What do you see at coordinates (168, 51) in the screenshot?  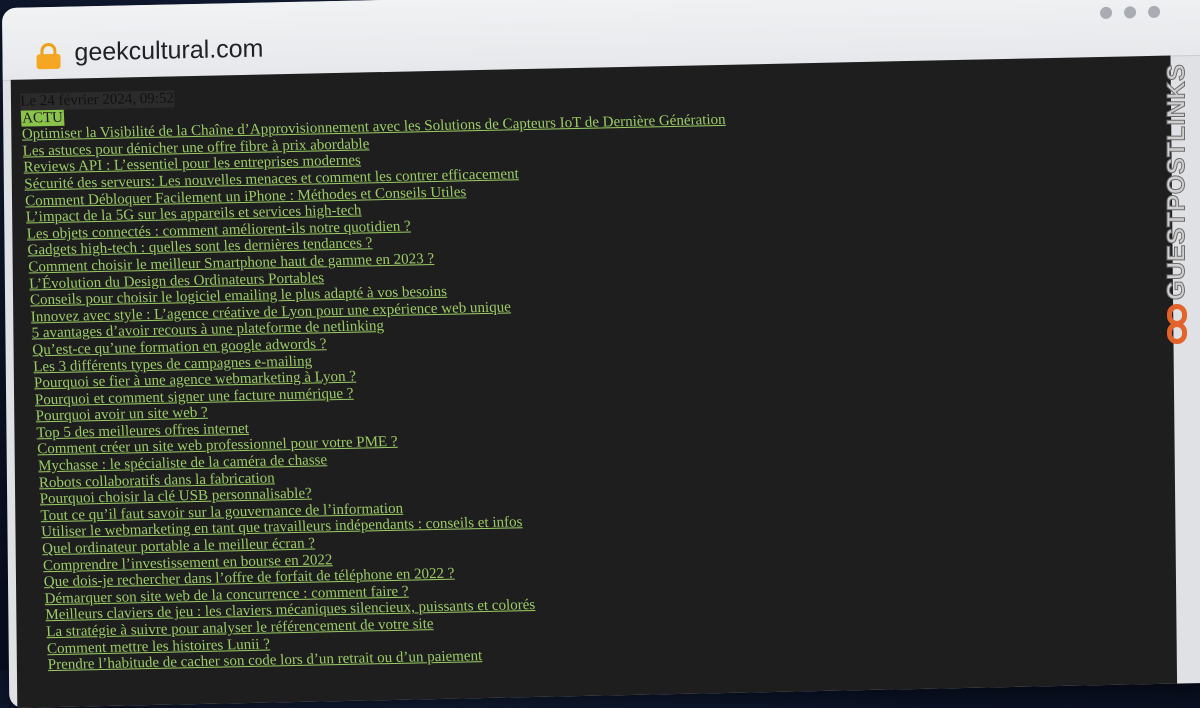 I see `address-bar-url: geekcultural.com` at bounding box center [168, 51].